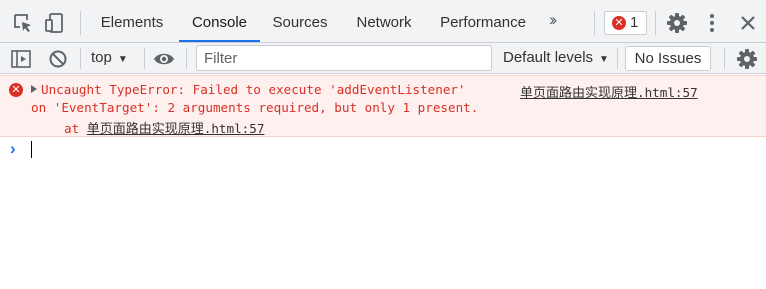 This screenshot has width=766, height=289. What do you see at coordinates (219, 21) in the screenshot?
I see `tab-console: Console` at bounding box center [219, 21].